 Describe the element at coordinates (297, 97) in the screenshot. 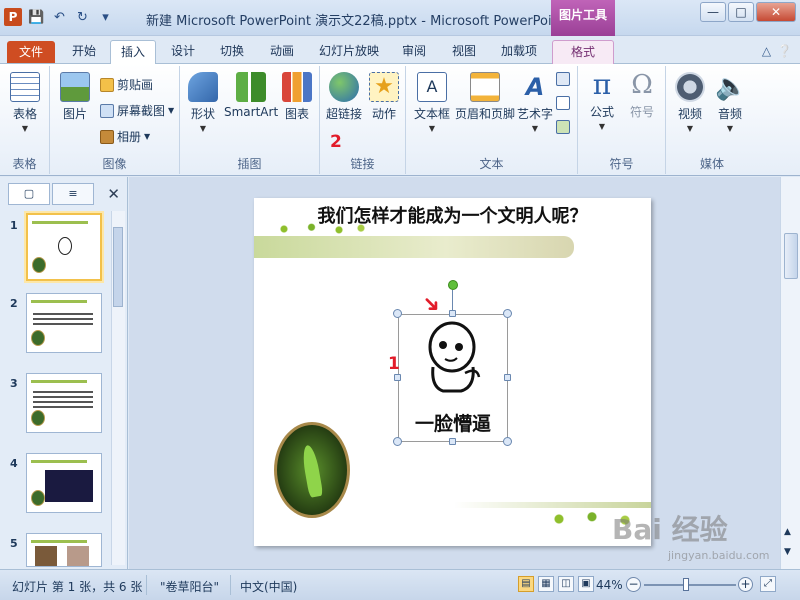

I see `chart-button: 图表` at that location.